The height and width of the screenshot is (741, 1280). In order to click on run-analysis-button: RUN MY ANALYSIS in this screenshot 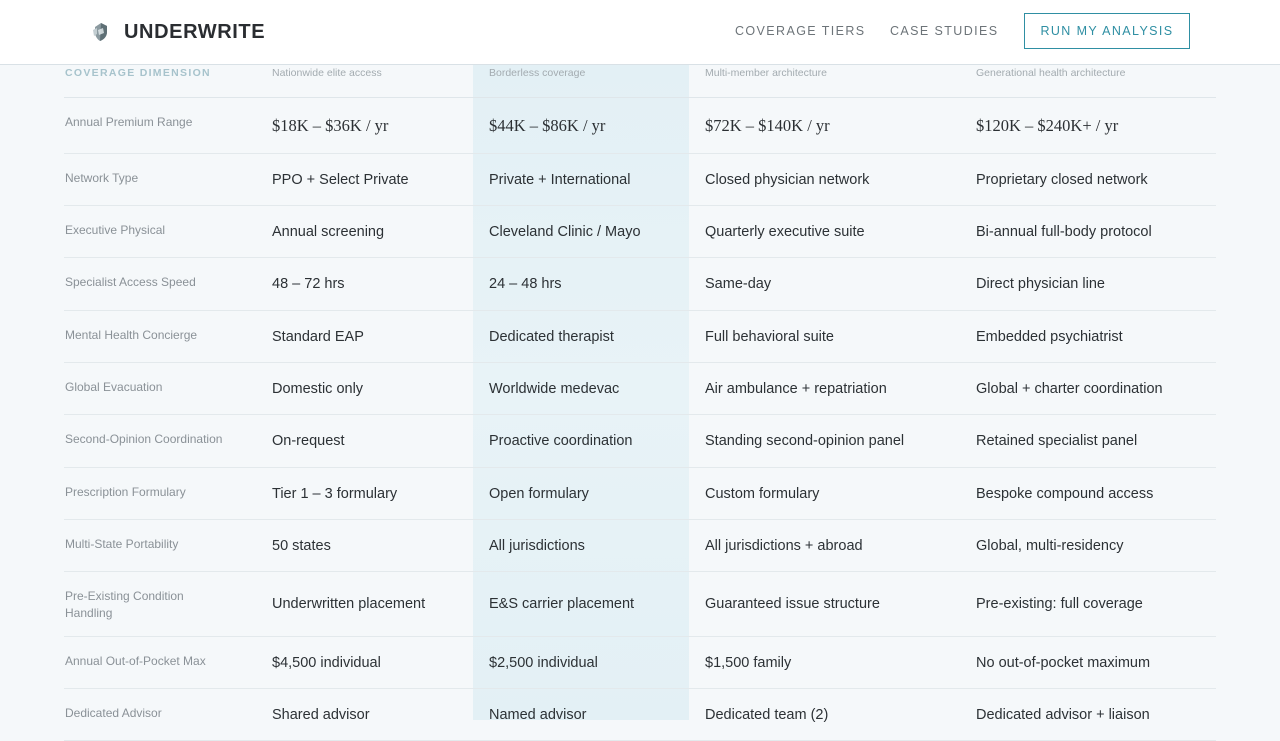, I will do `click(1107, 31)`.